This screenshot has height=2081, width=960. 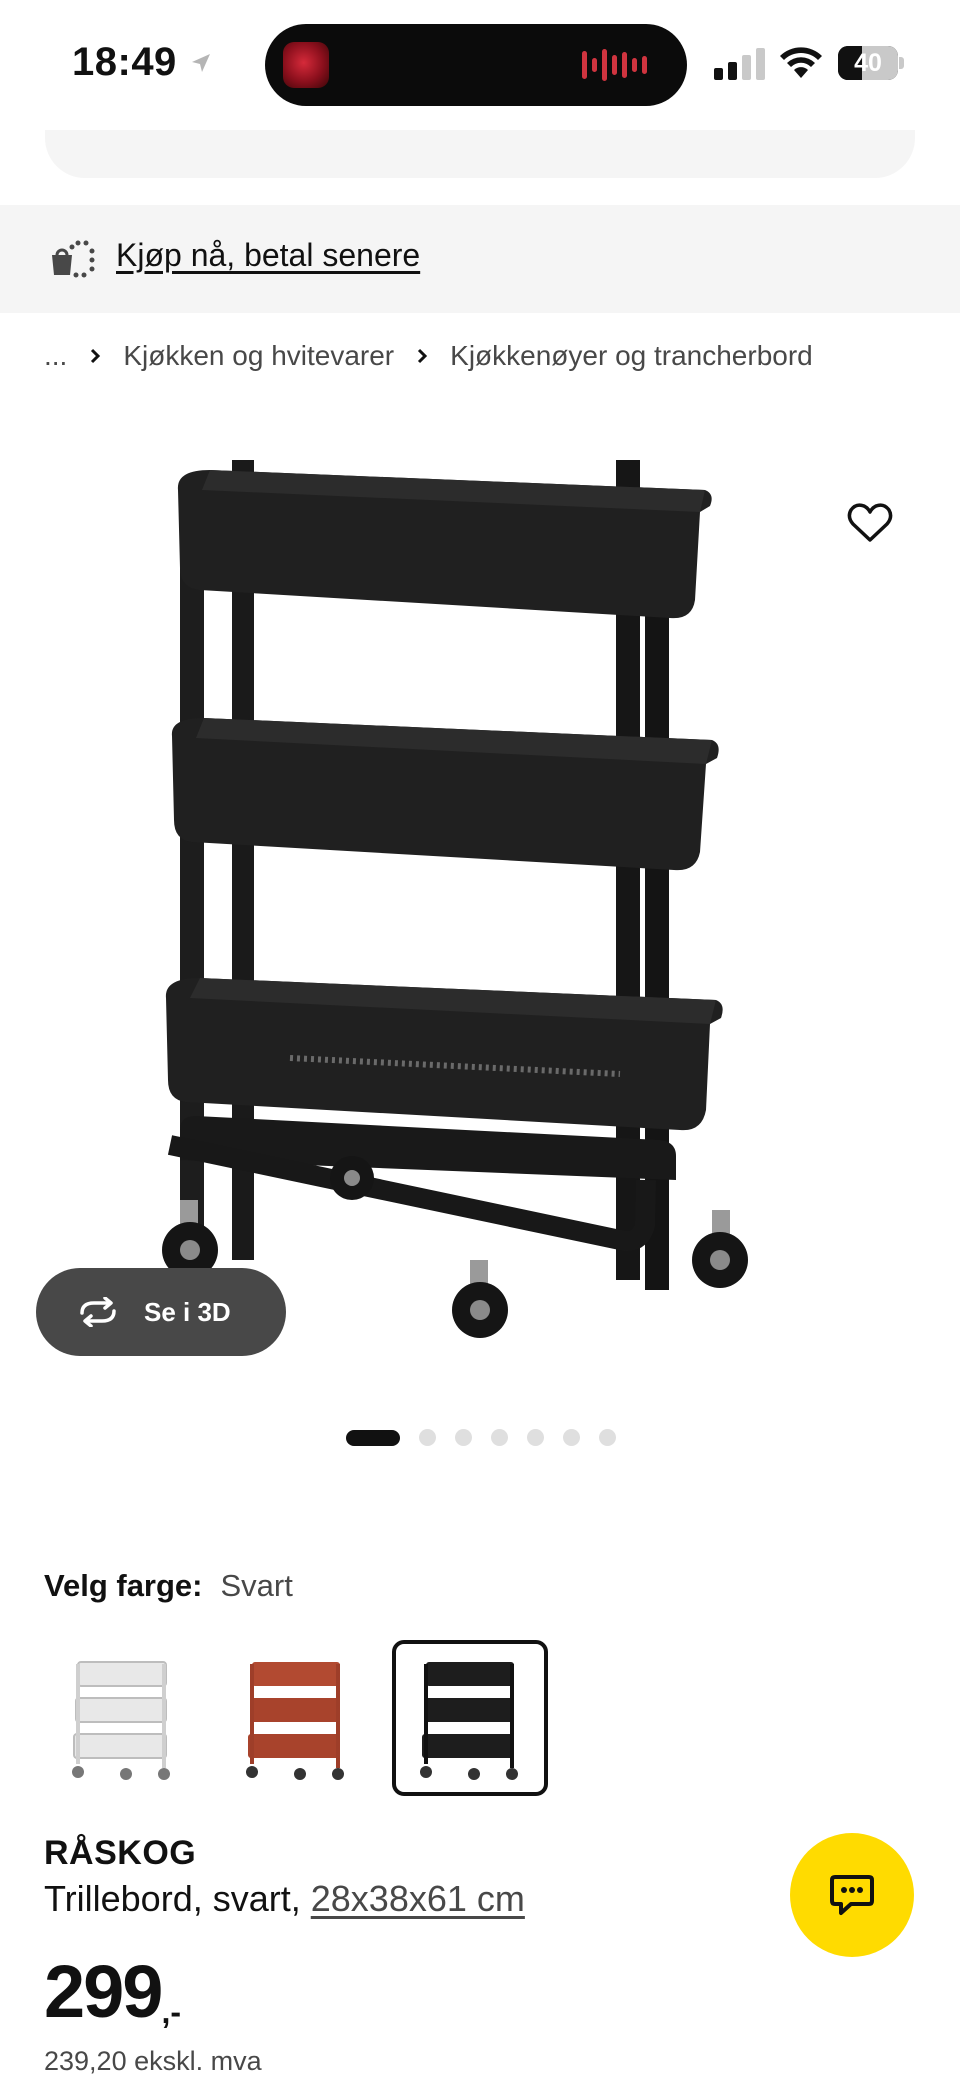 I want to click on color-picker-heading: Velg farge: Svart, so click(x=168, y=1586).